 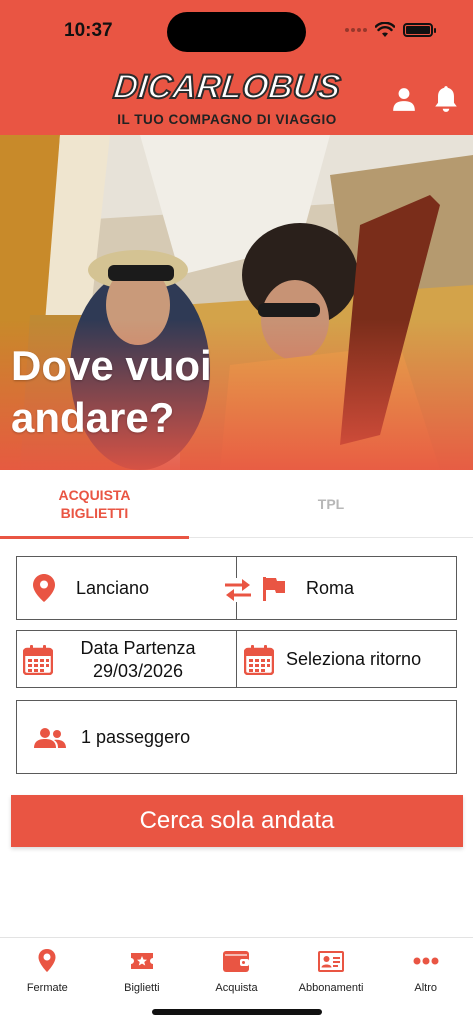 I want to click on nav-label: Fermate, so click(x=47, y=988).